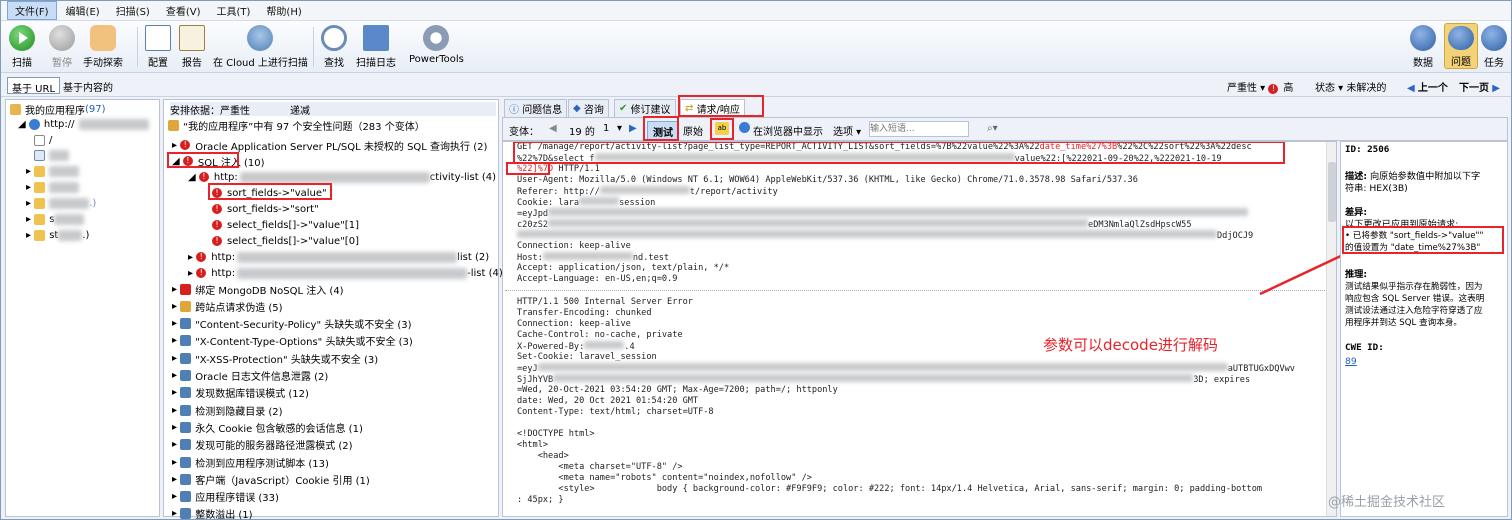 Image resolution: width=1512 pixels, height=520 pixels. What do you see at coordinates (292, 324) in the screenshot?
I see `issue-group: ▸ "Content-Security-Policy" 头缺失或不安全 (3)` at bounding box center [292, 324].